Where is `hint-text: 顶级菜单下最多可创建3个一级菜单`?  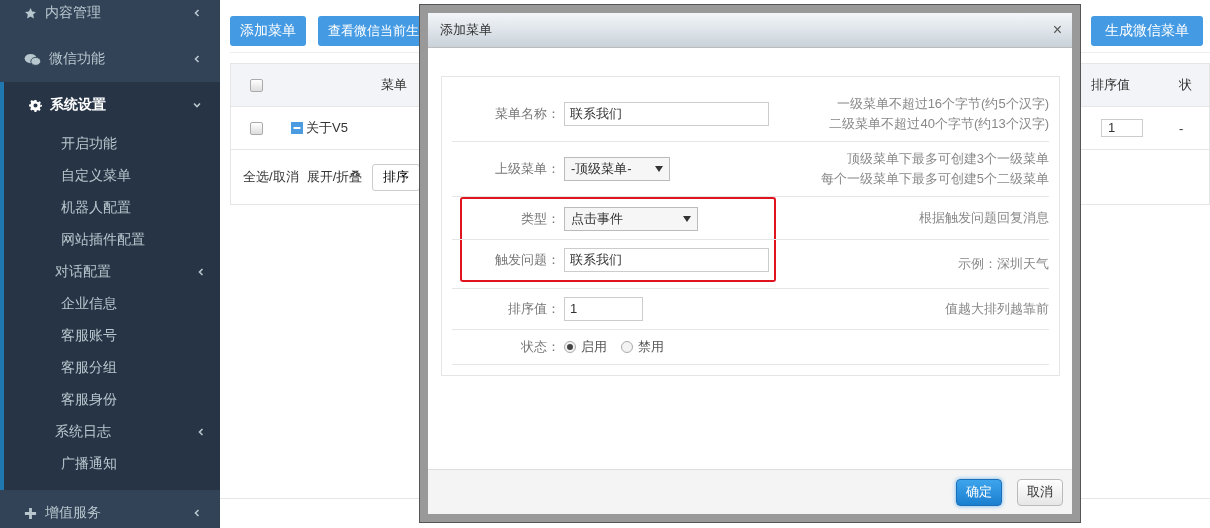 hint-text: 顶级菜单下最多可创建3个一级菜单 is located at coordinates (947, 159).